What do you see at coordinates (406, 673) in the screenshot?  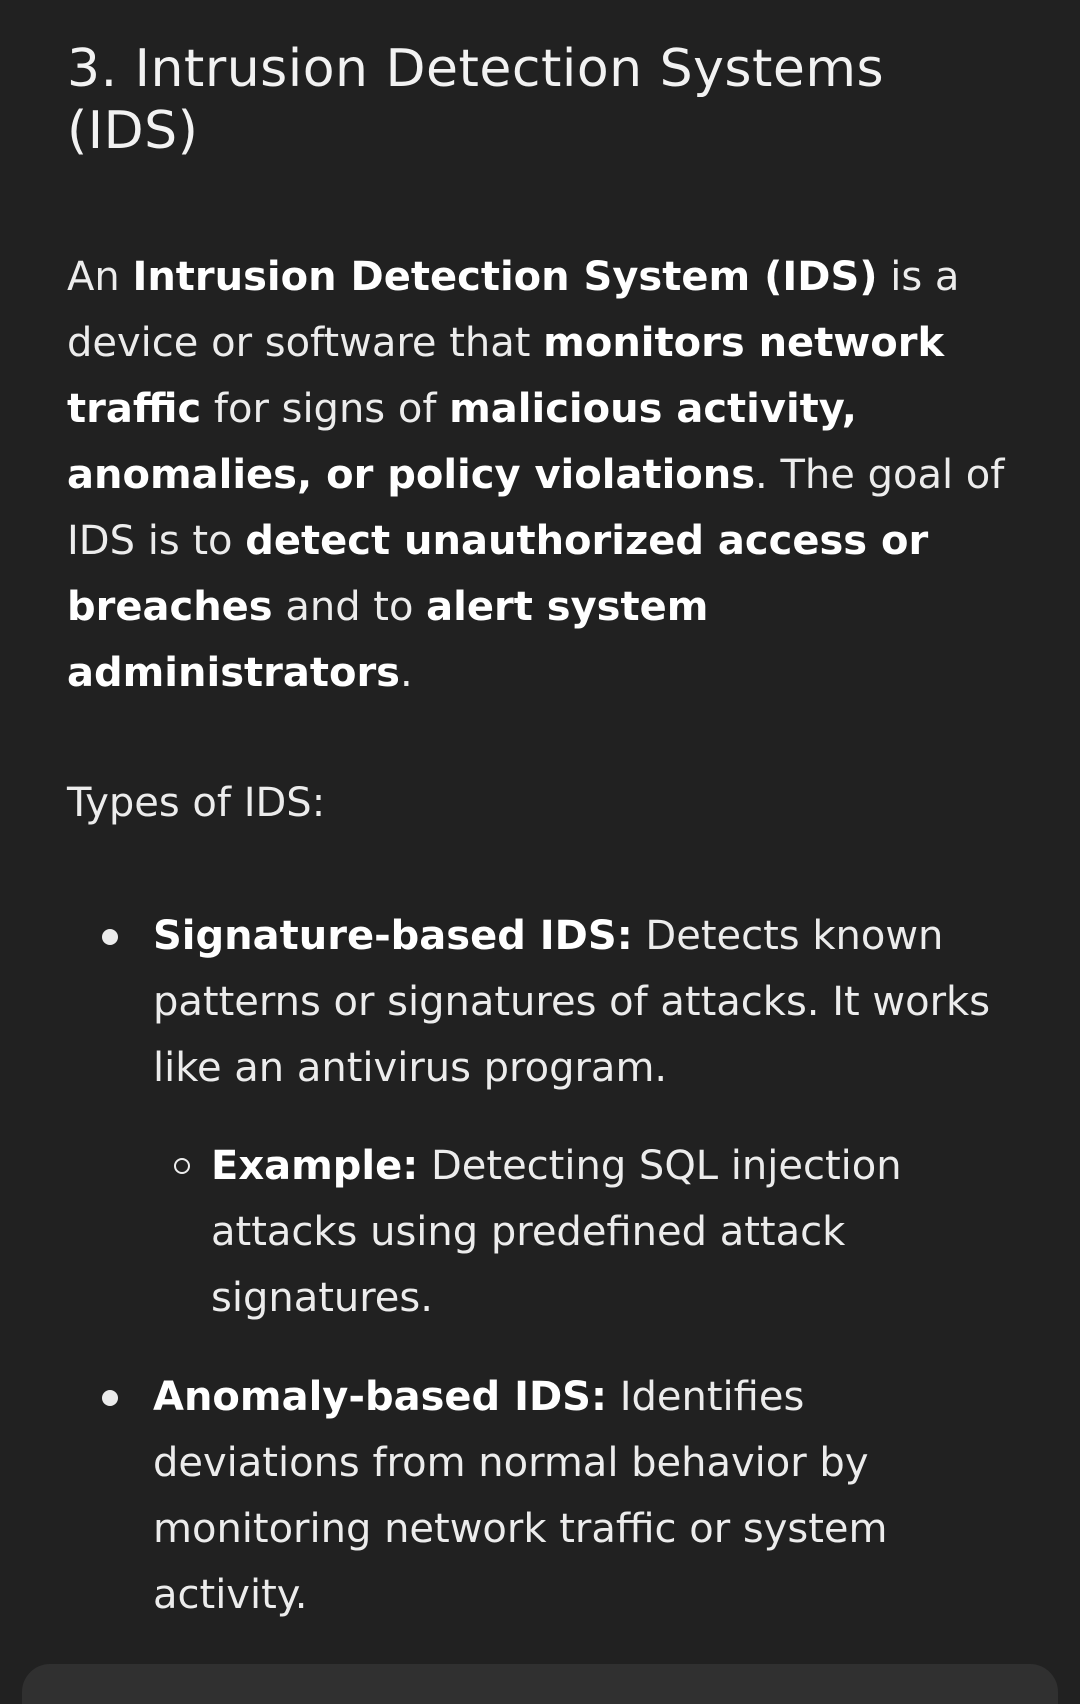 I see `intro-text: .` at bounding box center [406, 673].